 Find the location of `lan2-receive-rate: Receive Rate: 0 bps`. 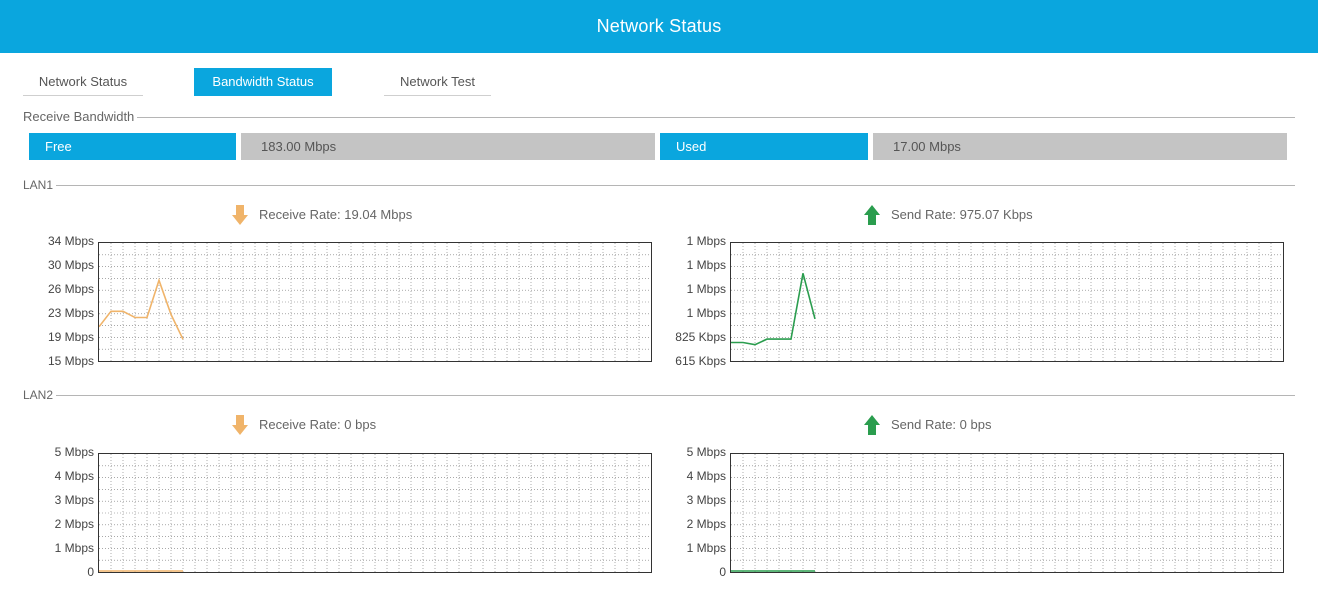

lan2-receive-rate: Receive Rate: 0 bps is located at coordinates (359, 425).